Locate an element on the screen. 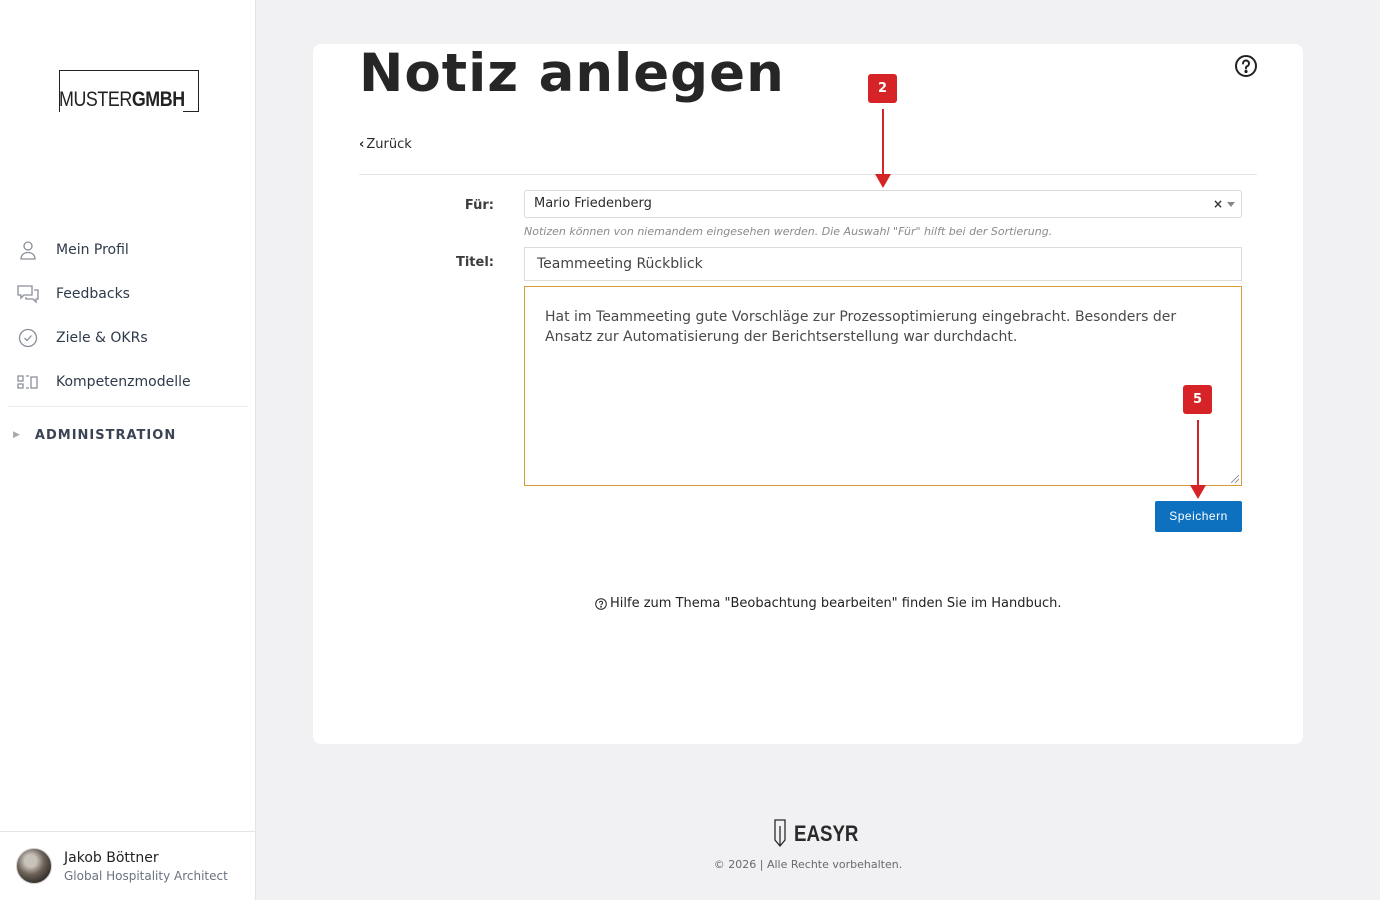 Image resolution: width=1380 pixels, height=900 pixels. chevron-left-icon: ‹ is located at coordinates (362, 144).